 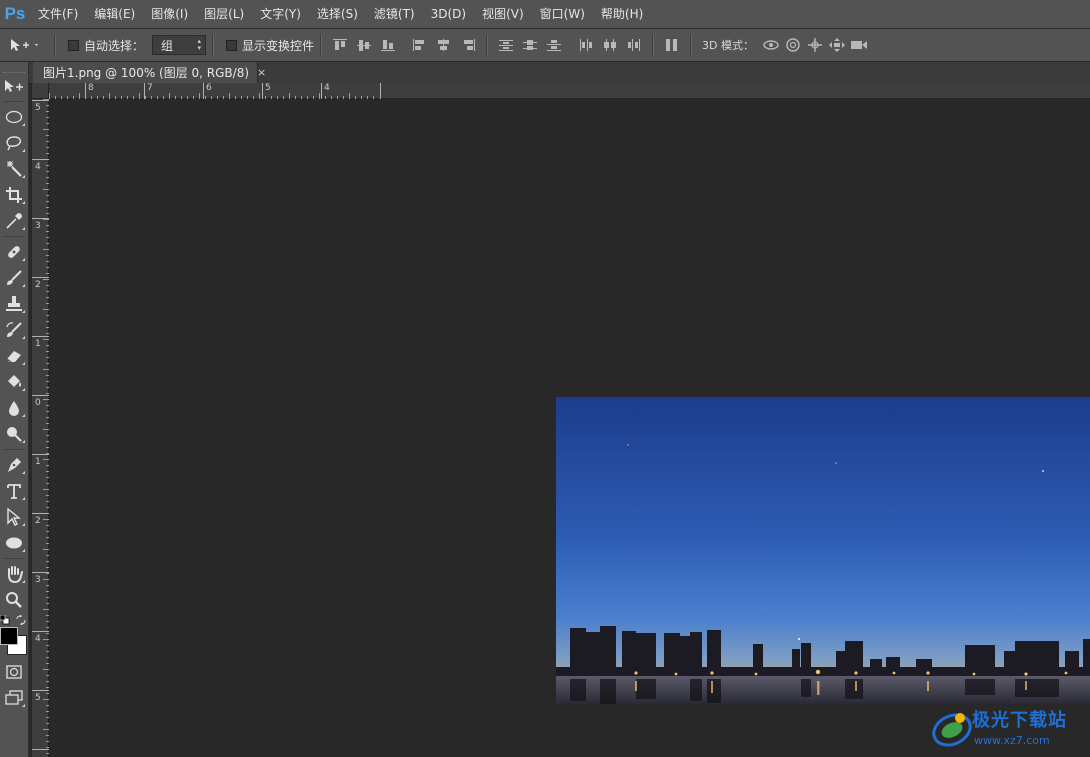 I want to click on history-brush-tool, so click(x=14, y=330).